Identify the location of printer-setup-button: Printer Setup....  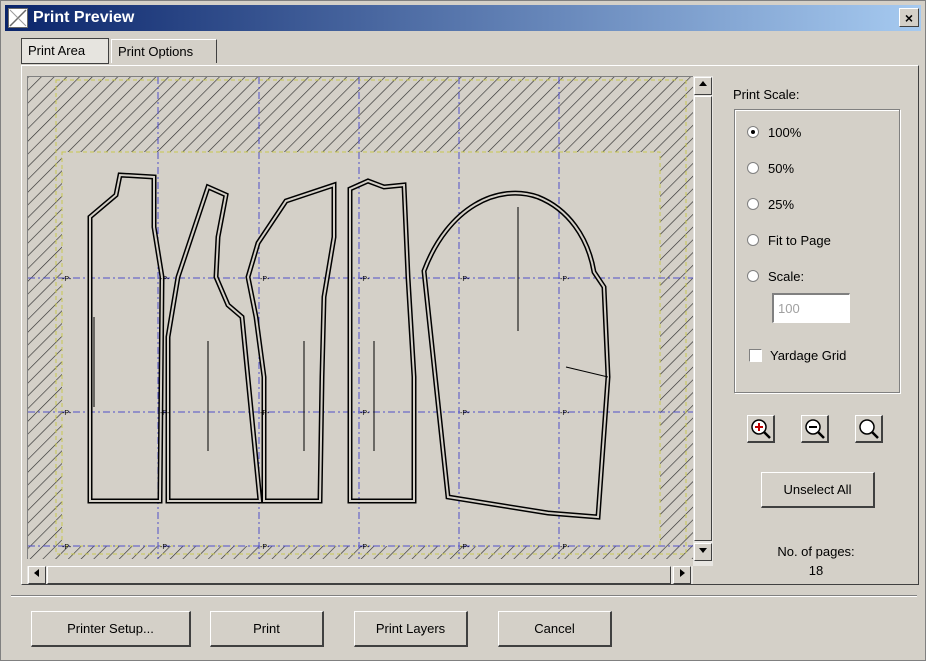
(111, 629).